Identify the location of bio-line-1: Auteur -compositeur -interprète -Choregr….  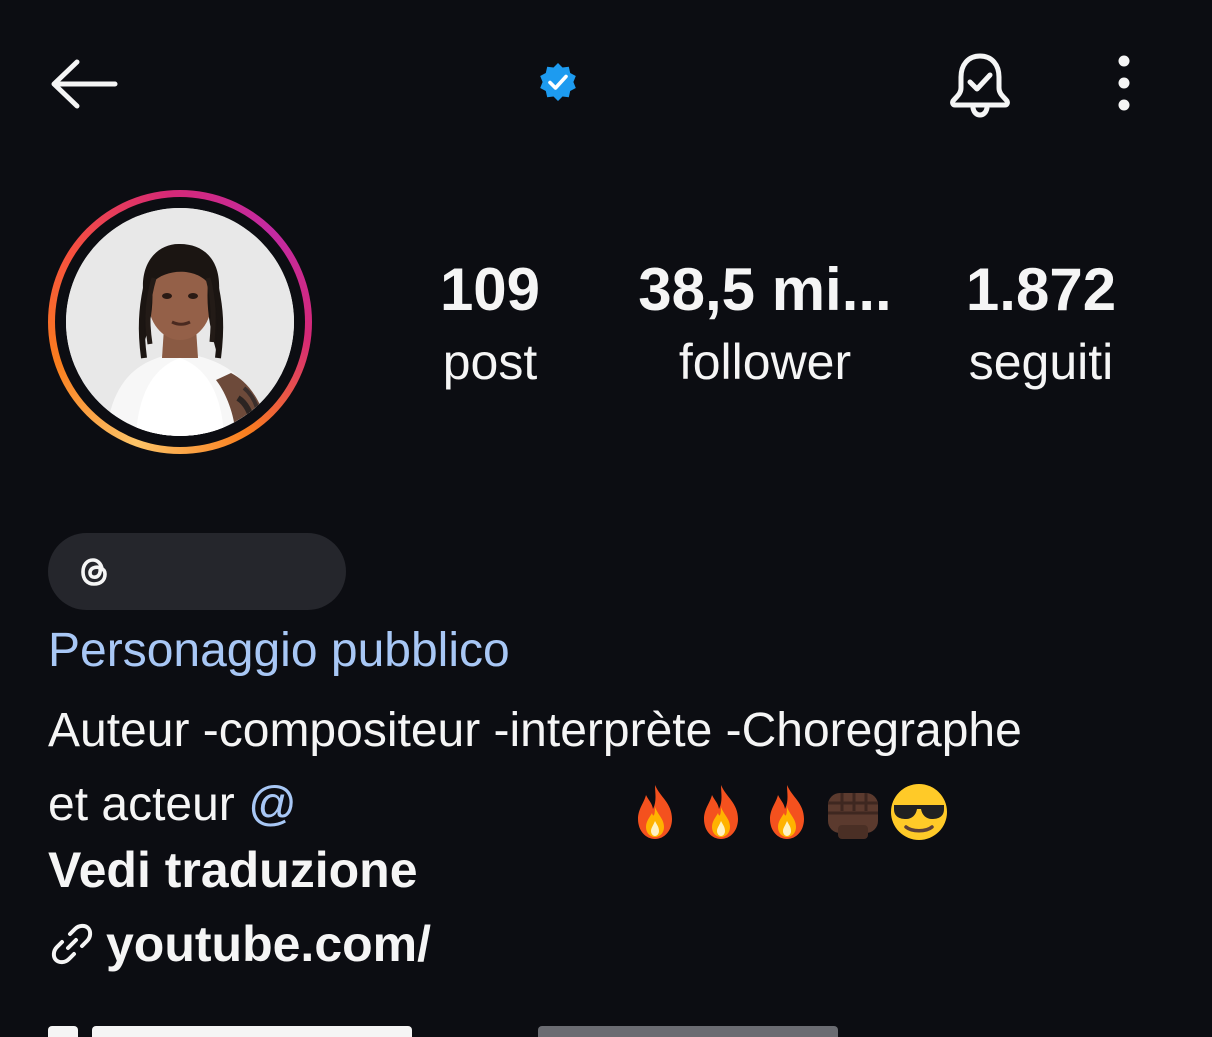
(535, 730).